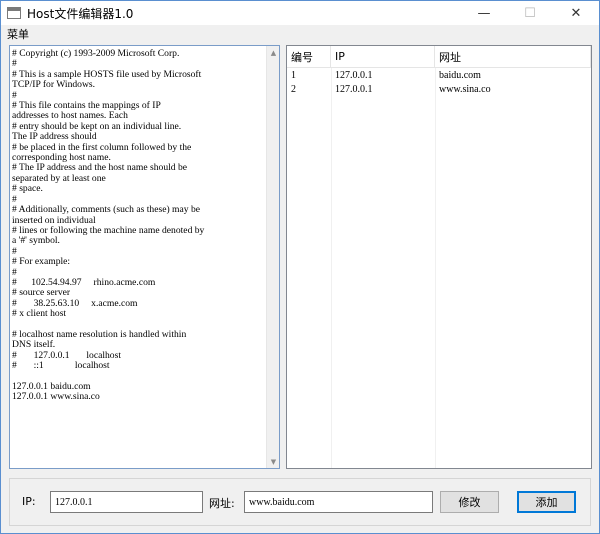 The height and width of the screenshot is (534, 600). Describe the element at coordinates (29, 501) in the screenshot. I see `ip-label: IP:` at that location.